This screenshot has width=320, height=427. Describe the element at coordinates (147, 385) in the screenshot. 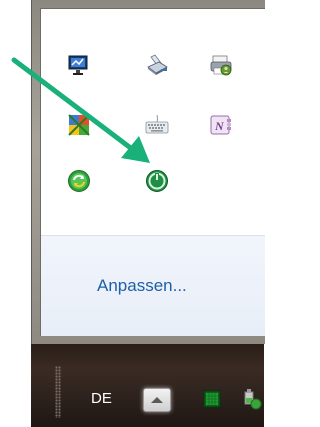

I see `taskbar: DE` at that location.